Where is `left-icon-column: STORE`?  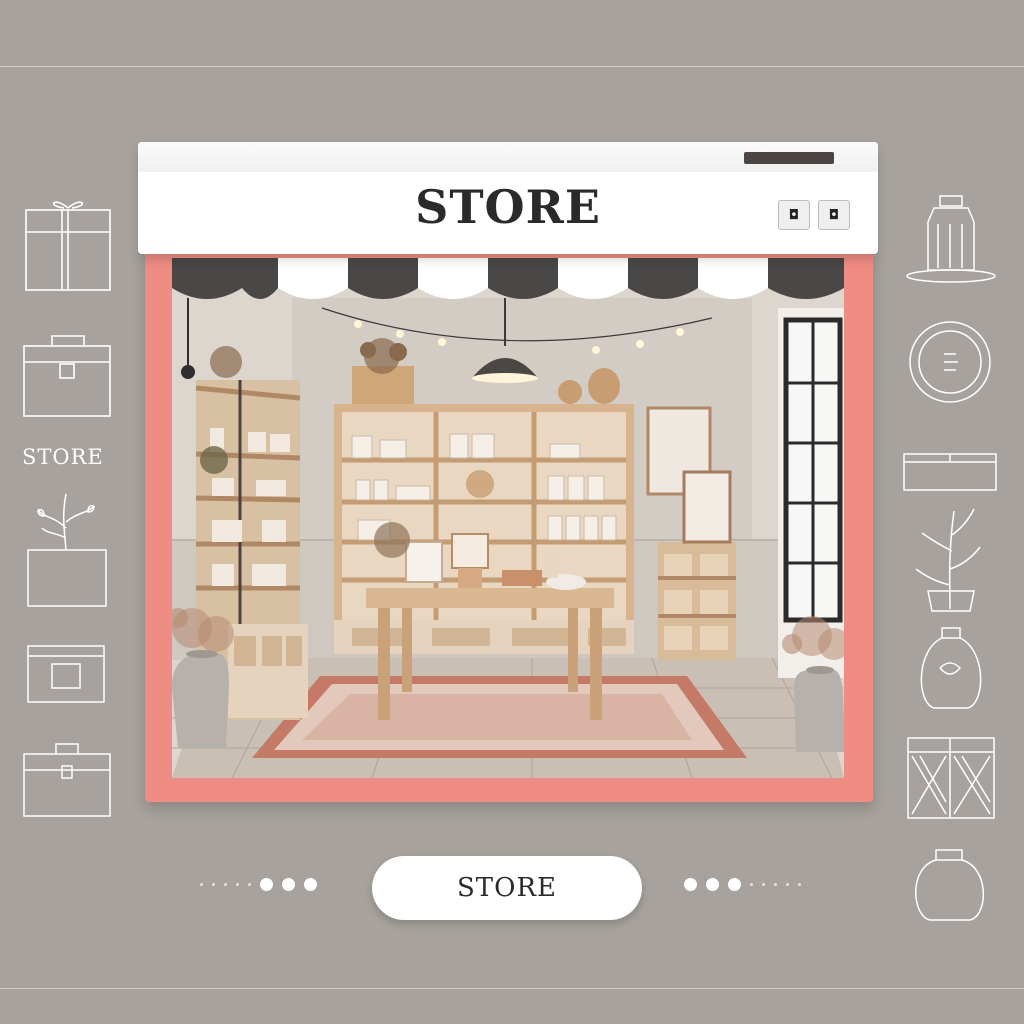
left-icon-column: STORE is located at coordinates (69, 512).